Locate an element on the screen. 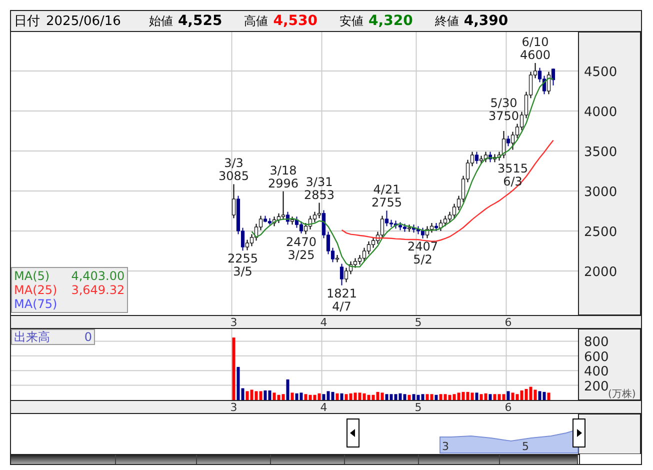 The width and height of the screenshot is (653, 470). price-annotation: 3/3 3085 is located at coordinates (234, 170).